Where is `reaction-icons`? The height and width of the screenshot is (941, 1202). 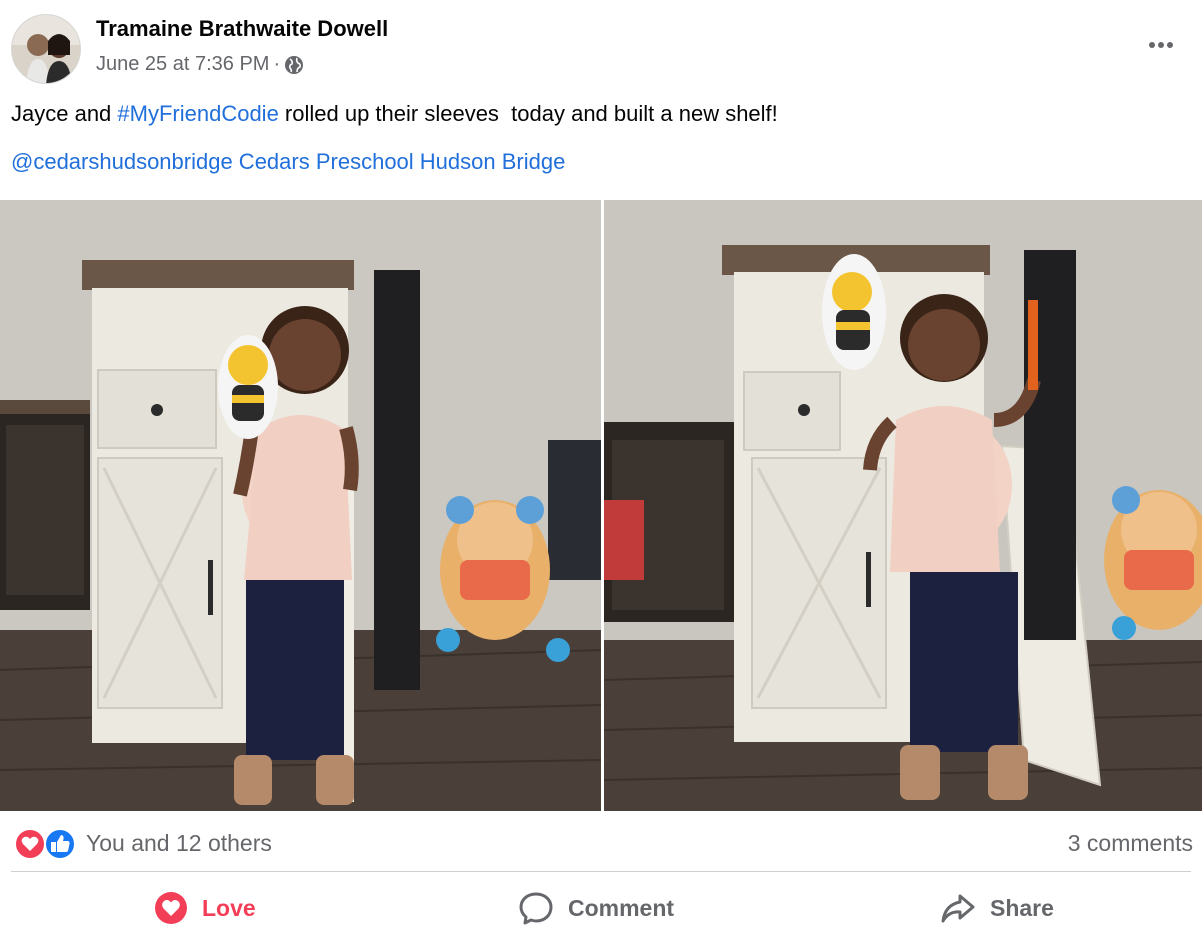
reaction-icons is located at coordinates (46, 844).